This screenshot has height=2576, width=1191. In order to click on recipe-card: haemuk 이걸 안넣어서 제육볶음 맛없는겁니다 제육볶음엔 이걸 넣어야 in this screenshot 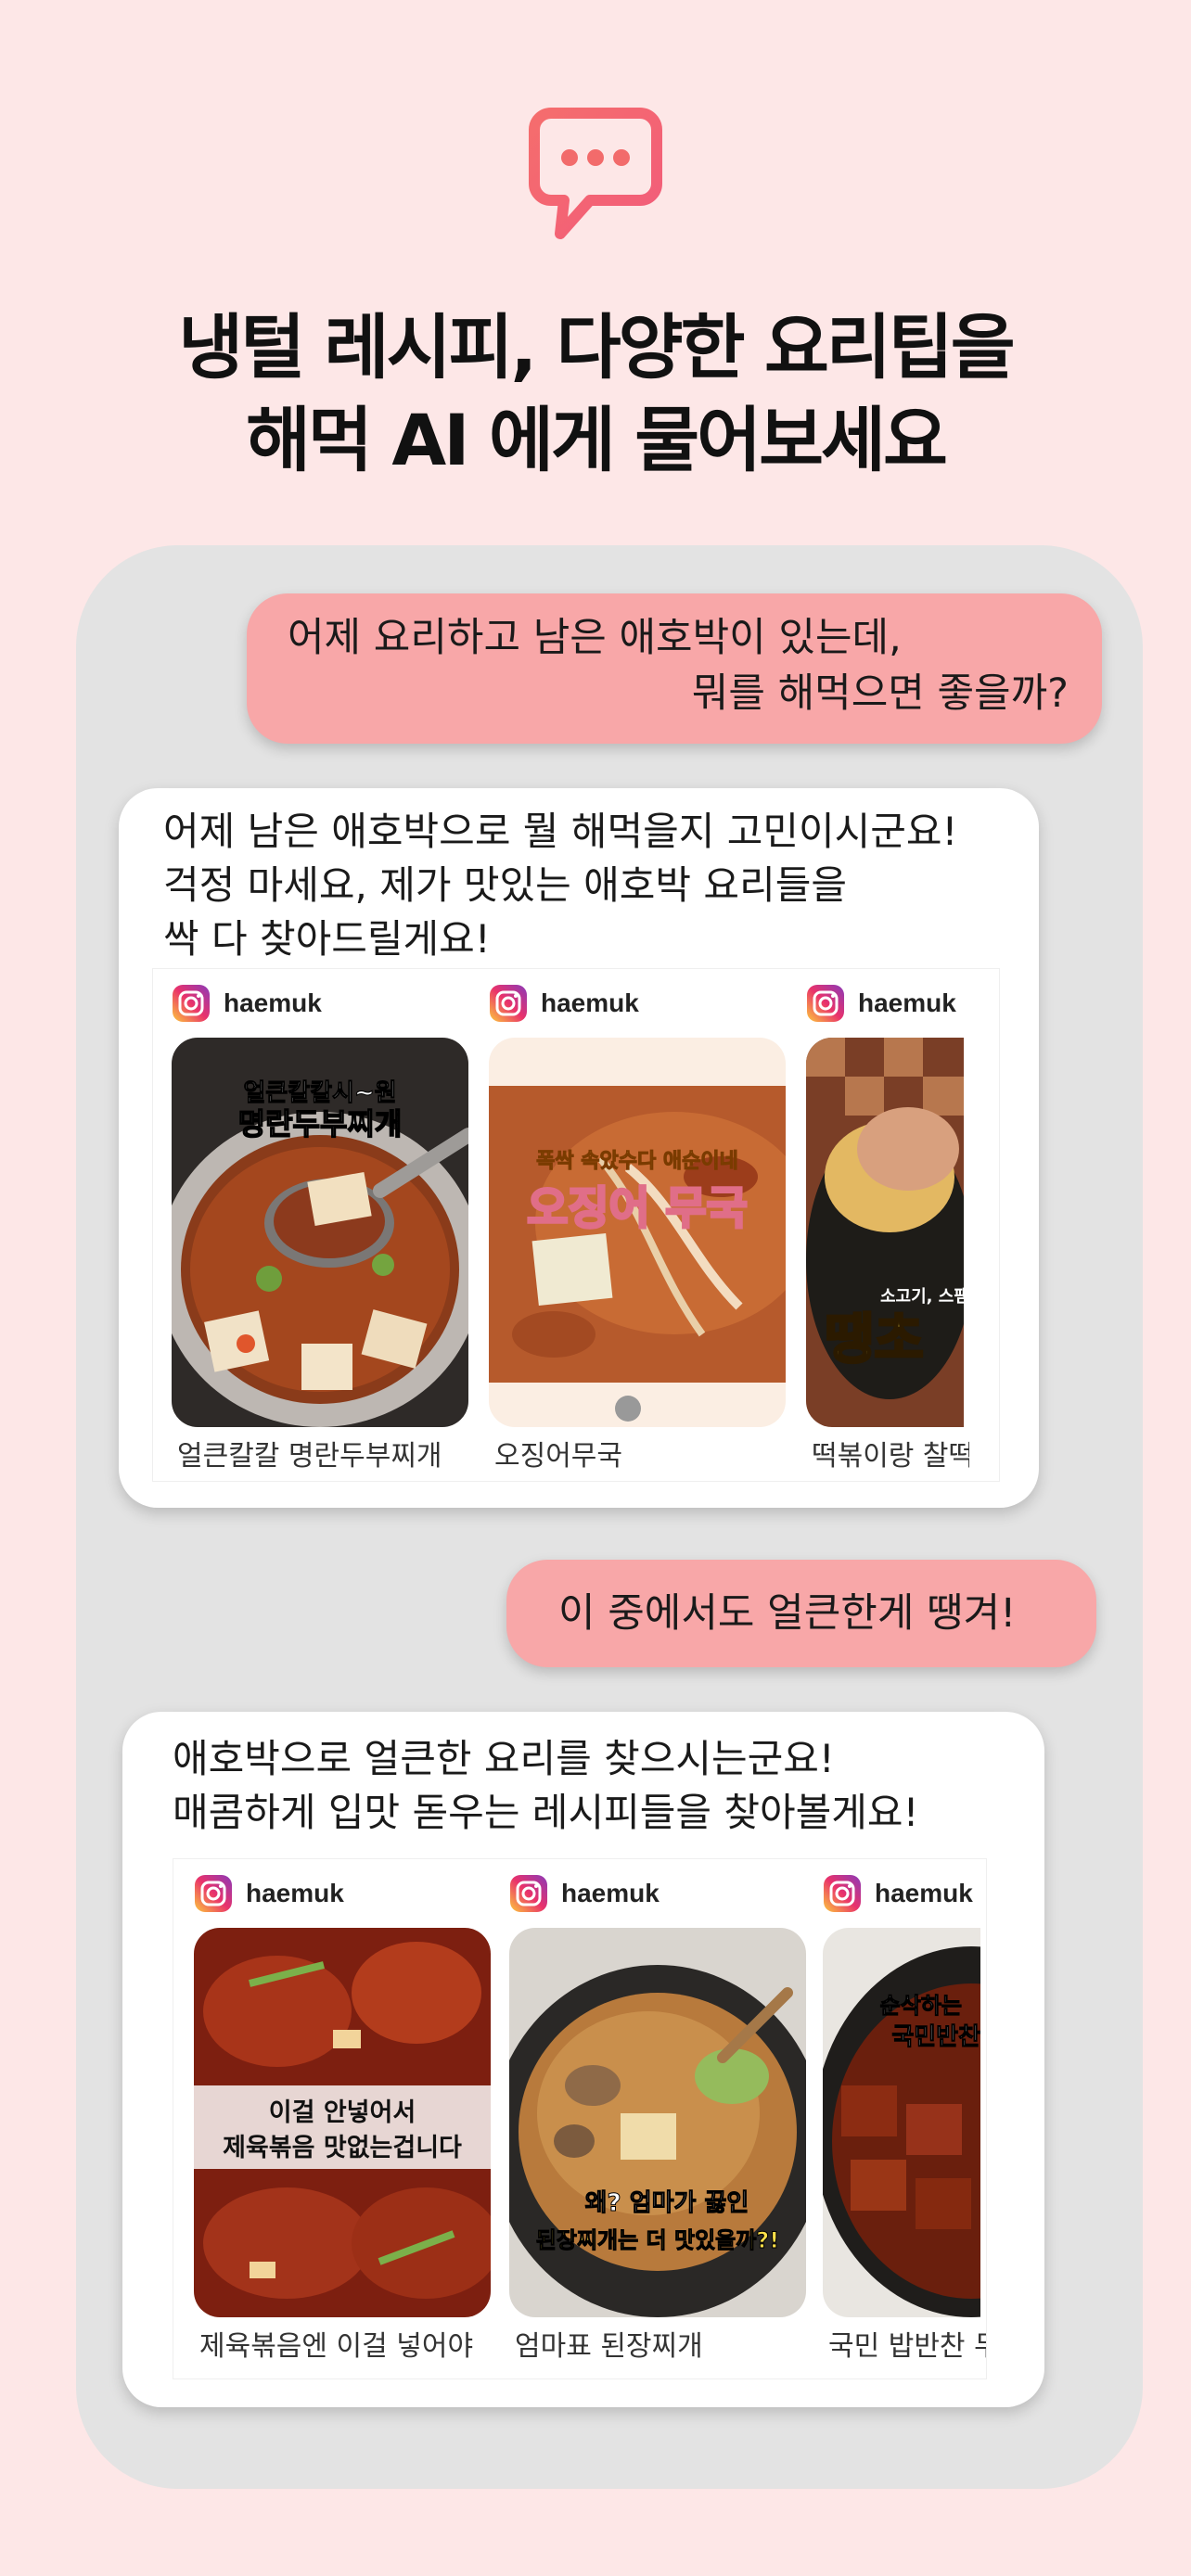, I will do `click(342, 2111)`.